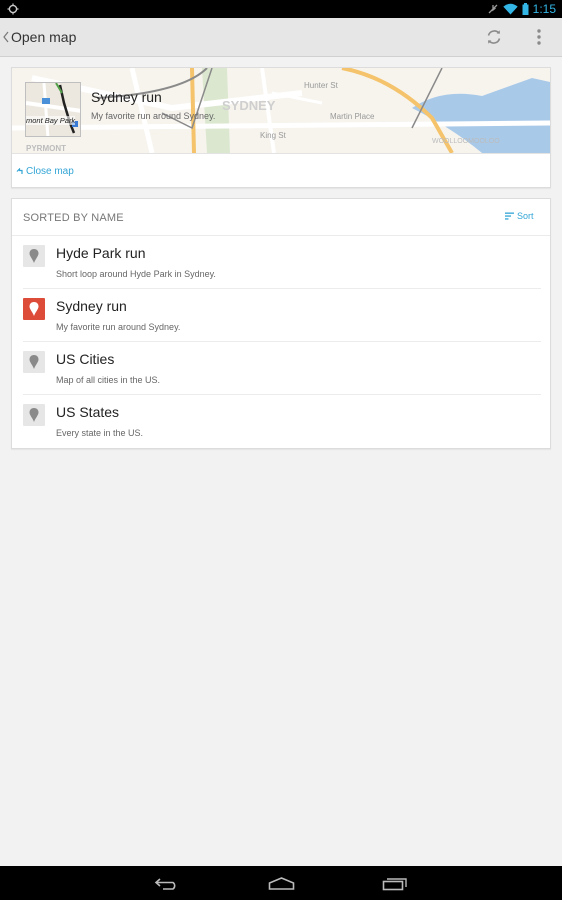 Image resolution: width=562 pixels, height=900 pixels. I want to click on navigation-bar, so click(281, 883).